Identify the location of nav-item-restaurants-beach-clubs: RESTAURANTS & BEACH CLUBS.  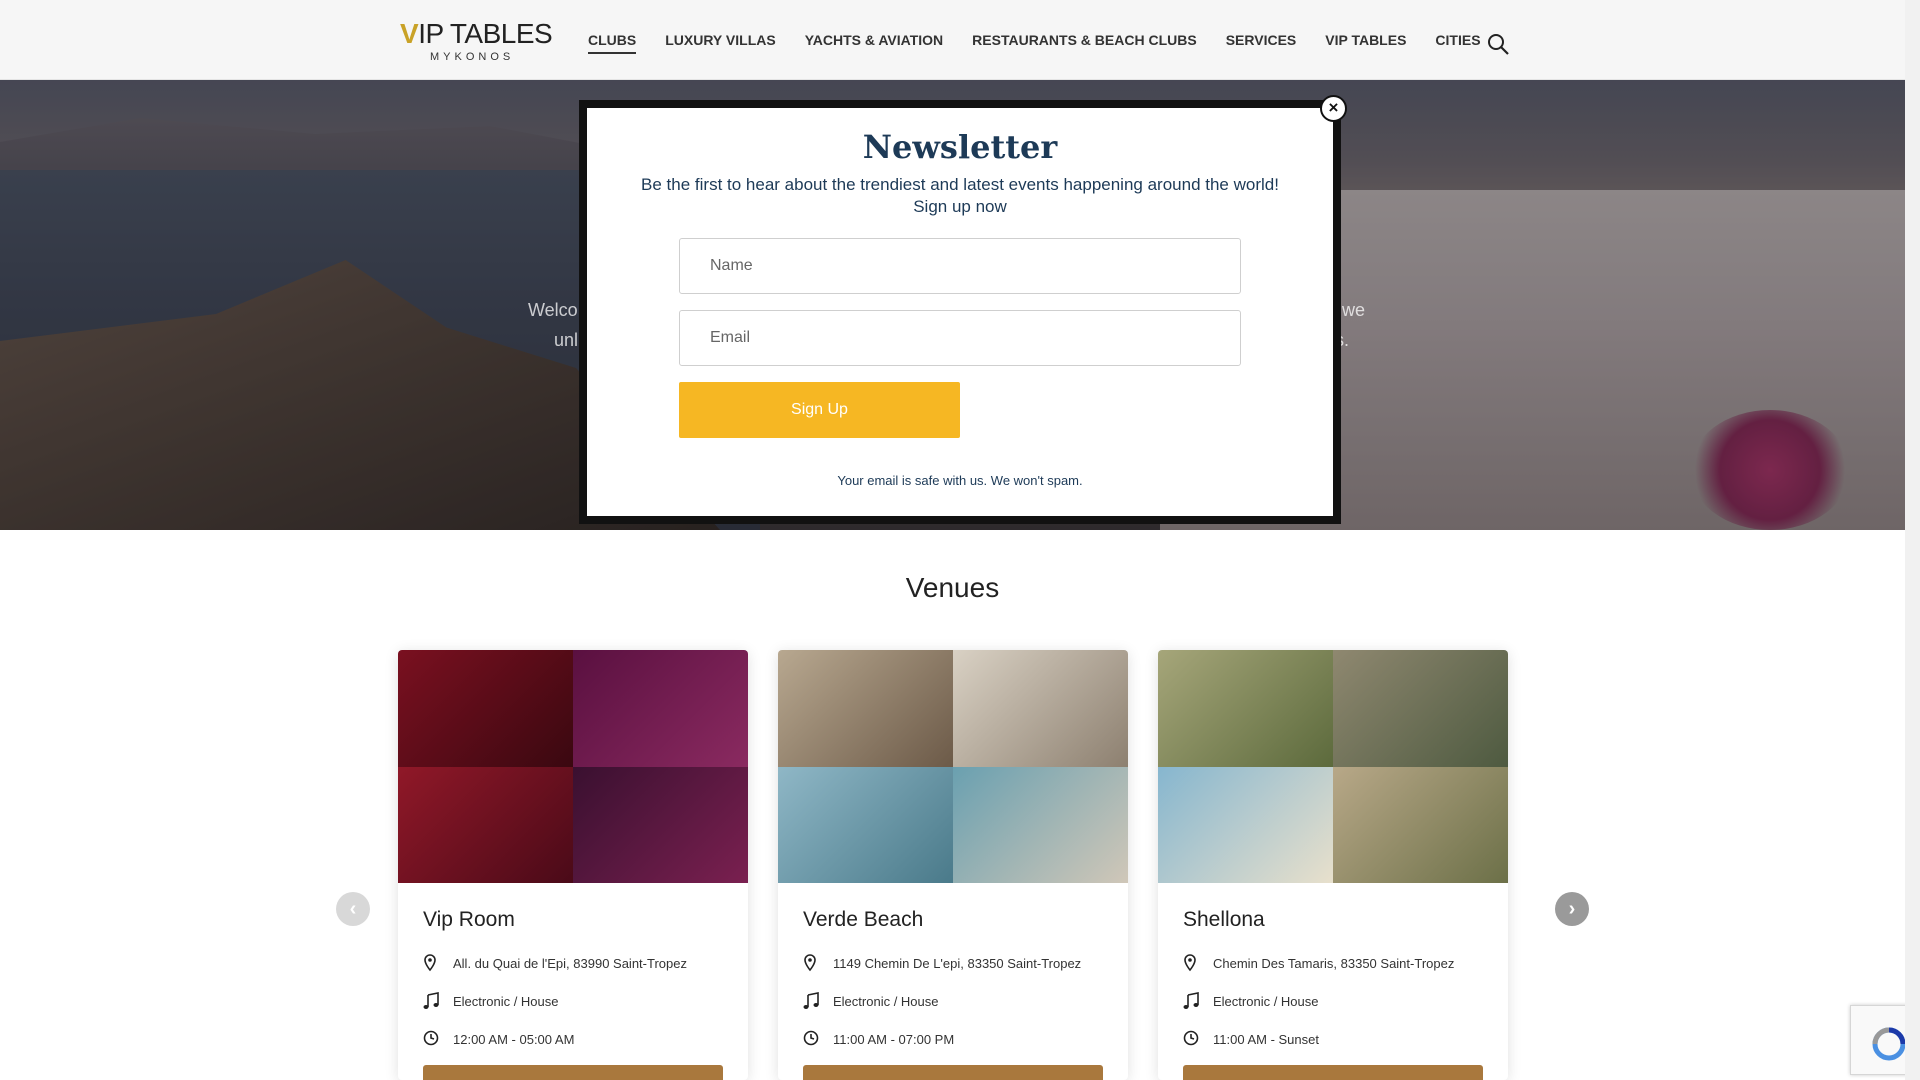
(1084, 43).